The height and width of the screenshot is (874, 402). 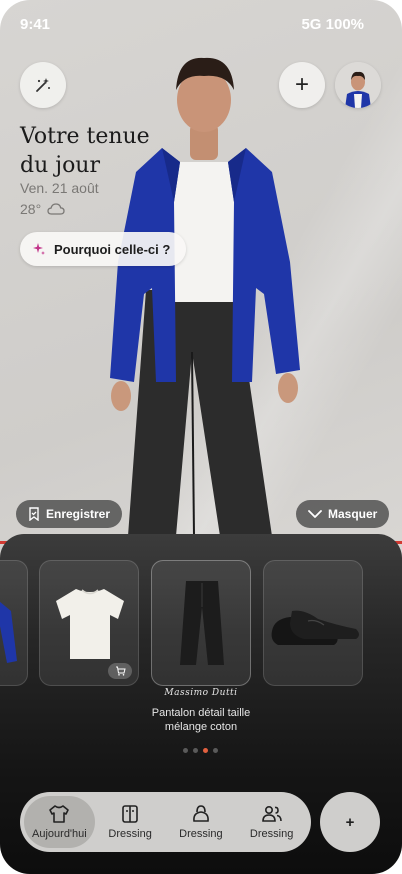 What do you see at coordinates (332, 24) in the screenshot?
I see `status-network: 5G 100%` at bounding box center [332, 24].